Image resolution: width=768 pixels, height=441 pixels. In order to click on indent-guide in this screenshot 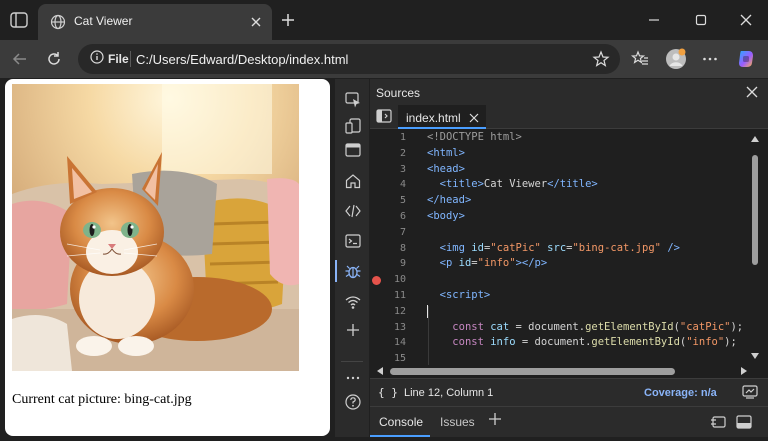, I will do `click(428, 335)`.